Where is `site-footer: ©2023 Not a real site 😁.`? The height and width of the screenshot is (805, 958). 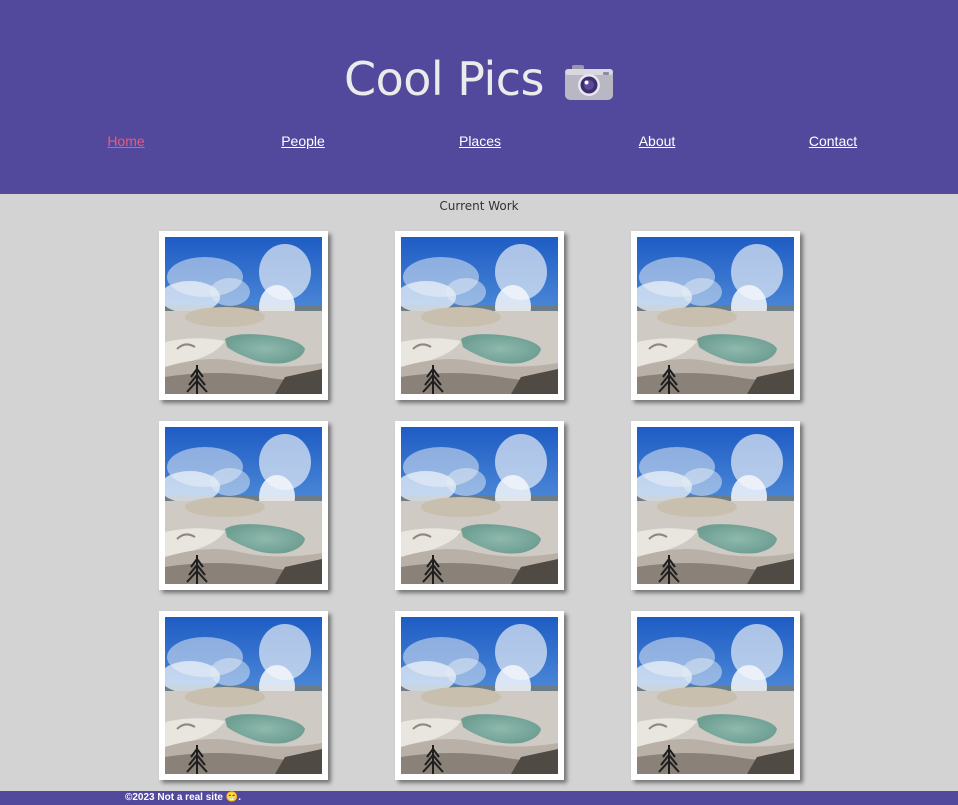
site-footer: ©2023 Not a real site 😁. is located at coordinates (479, 798).